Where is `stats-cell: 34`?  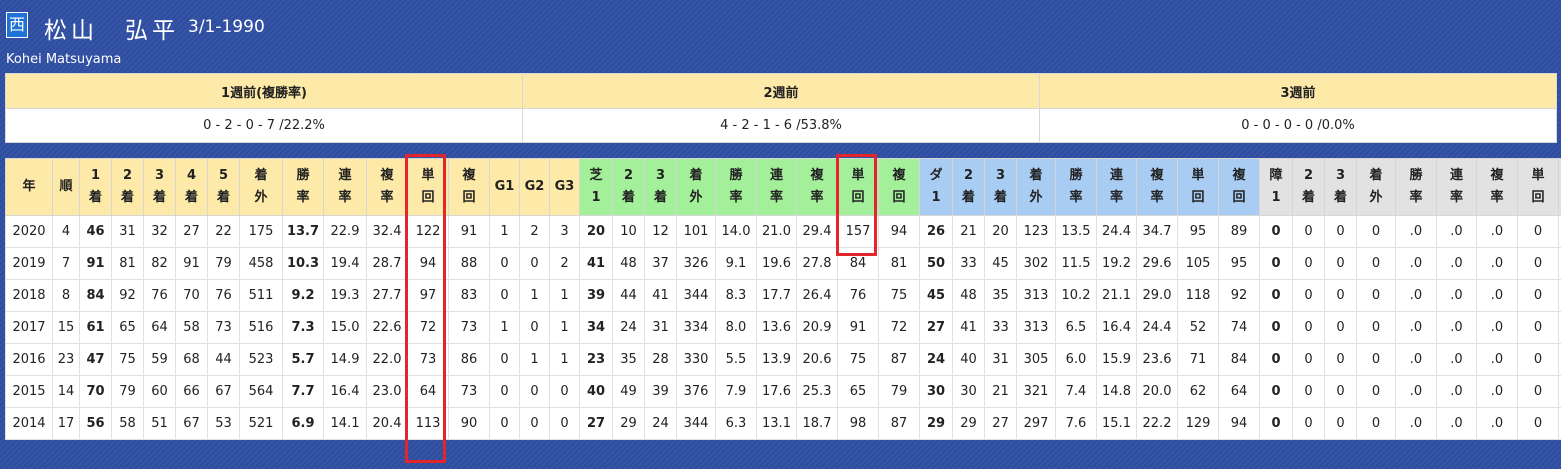
stats-cell: 34 is located at coordinates (596, 327).